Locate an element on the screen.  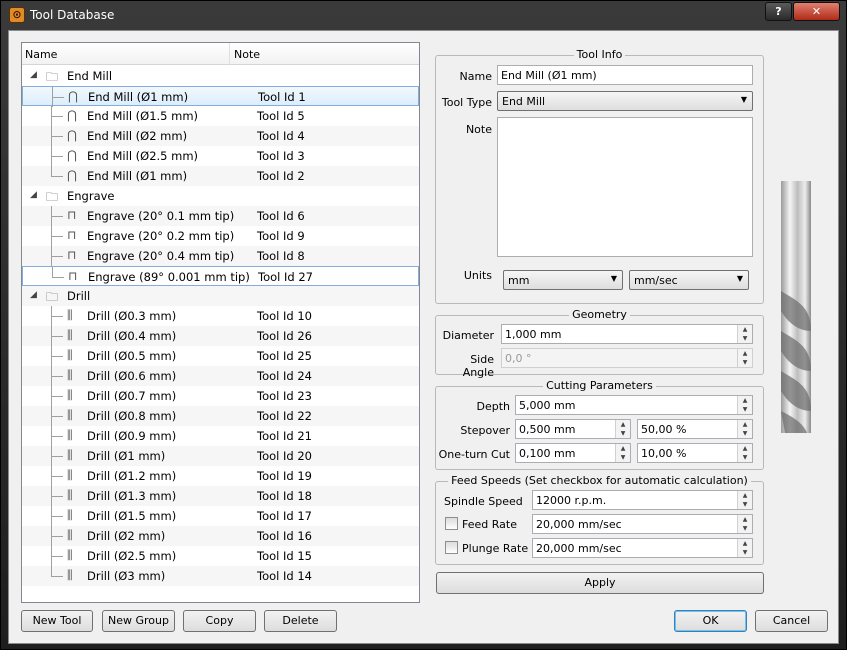
tree-tool-row: ⊓ Engrave (20° 0.2 mm tip) Tool Id 9 is located at coordinates (220, 236).